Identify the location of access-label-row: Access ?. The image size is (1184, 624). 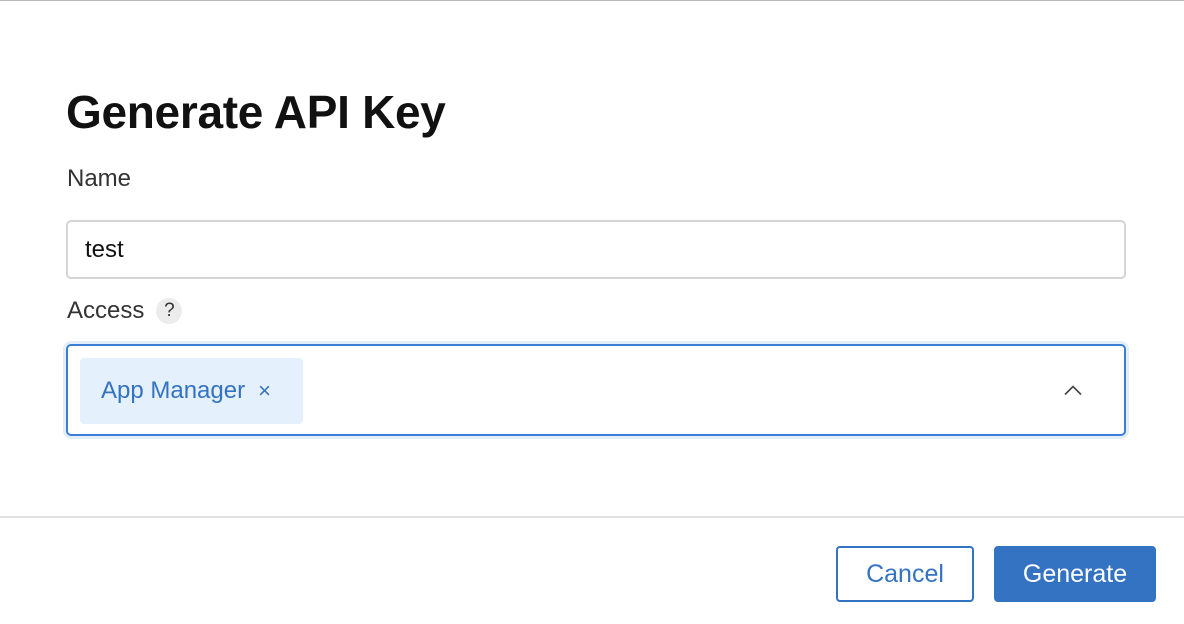
(125, 311).